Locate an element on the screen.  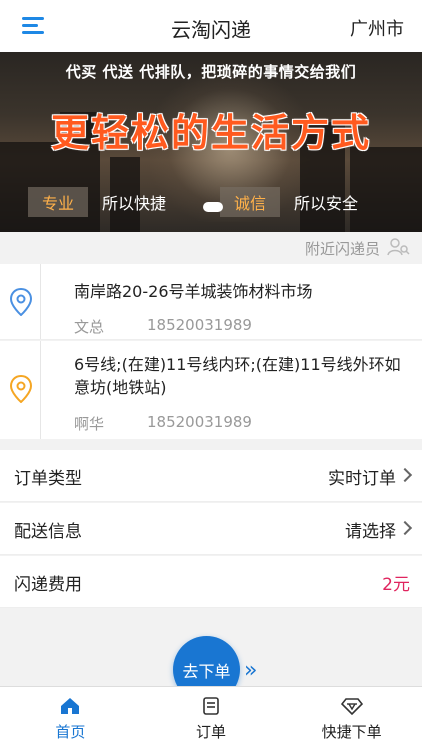
delivery-contact-name: 啊华 is located at coordinates (89, 424).